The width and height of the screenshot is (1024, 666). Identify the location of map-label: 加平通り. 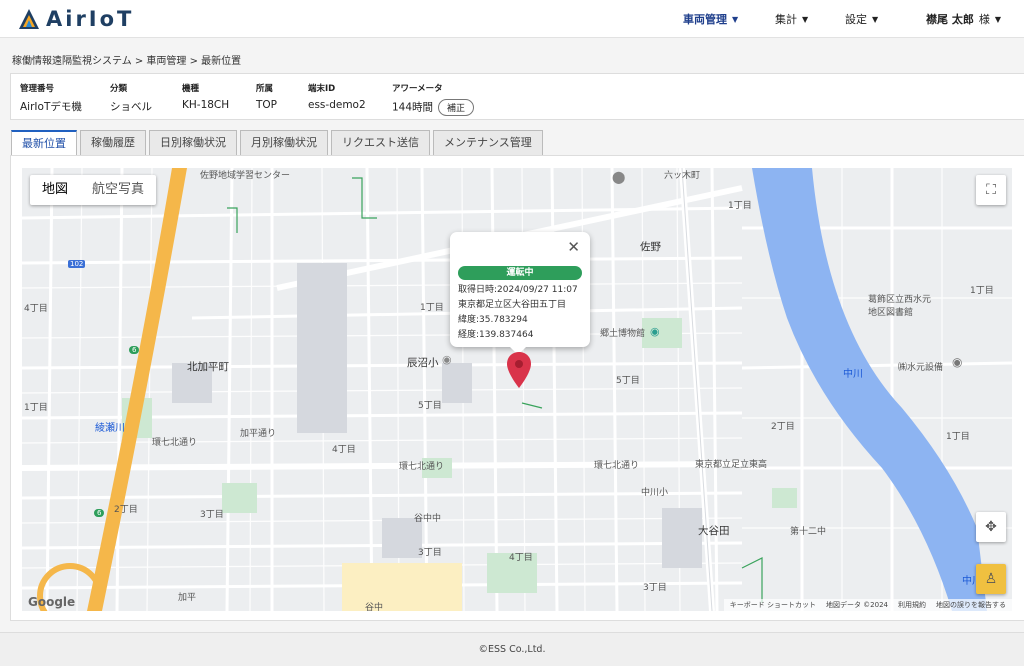
(258, 434).